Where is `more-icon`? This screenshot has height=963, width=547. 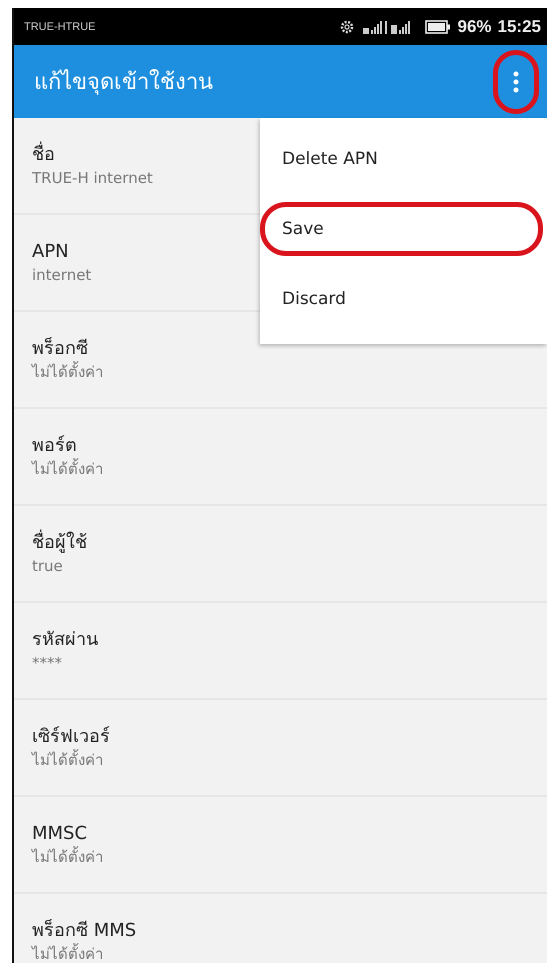
more-icon is located at coordinates (516, 81).